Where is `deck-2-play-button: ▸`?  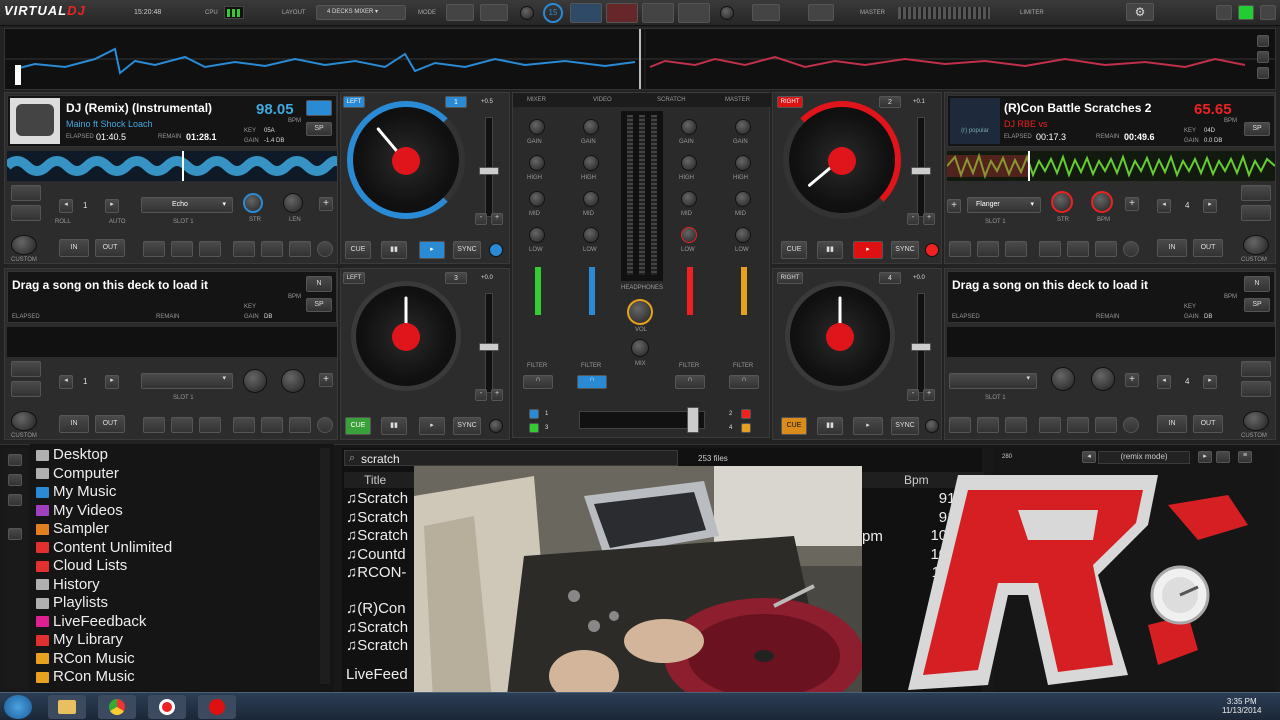 deck-2-play-button: ▸ is located at coordinates (868, 250).